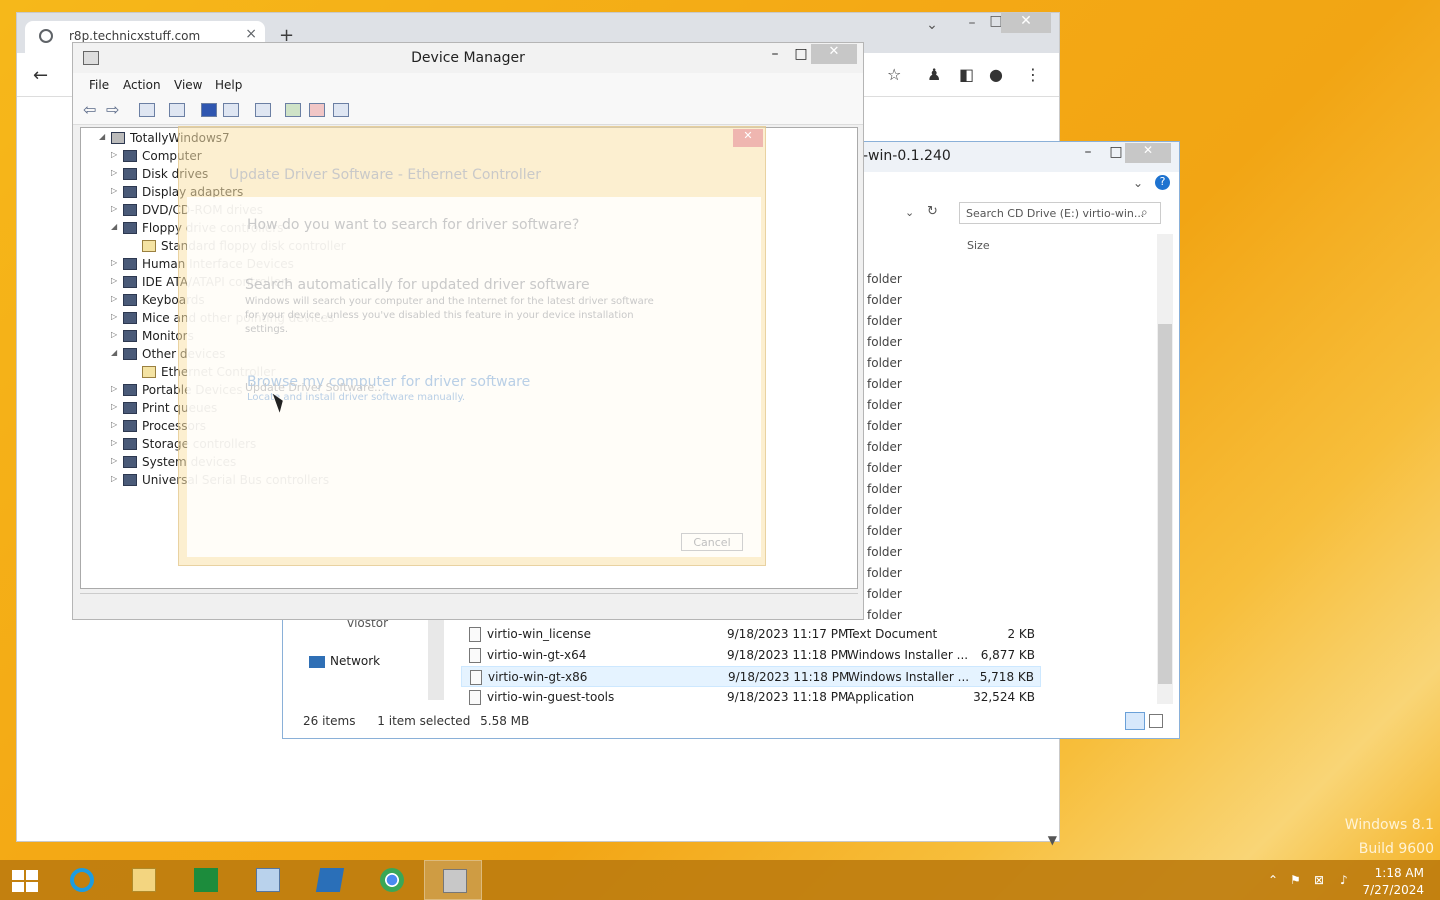 The height and width of the screenshot is (900, 1440). I want to click on refresh-icon: ↻, so click(932, 211).